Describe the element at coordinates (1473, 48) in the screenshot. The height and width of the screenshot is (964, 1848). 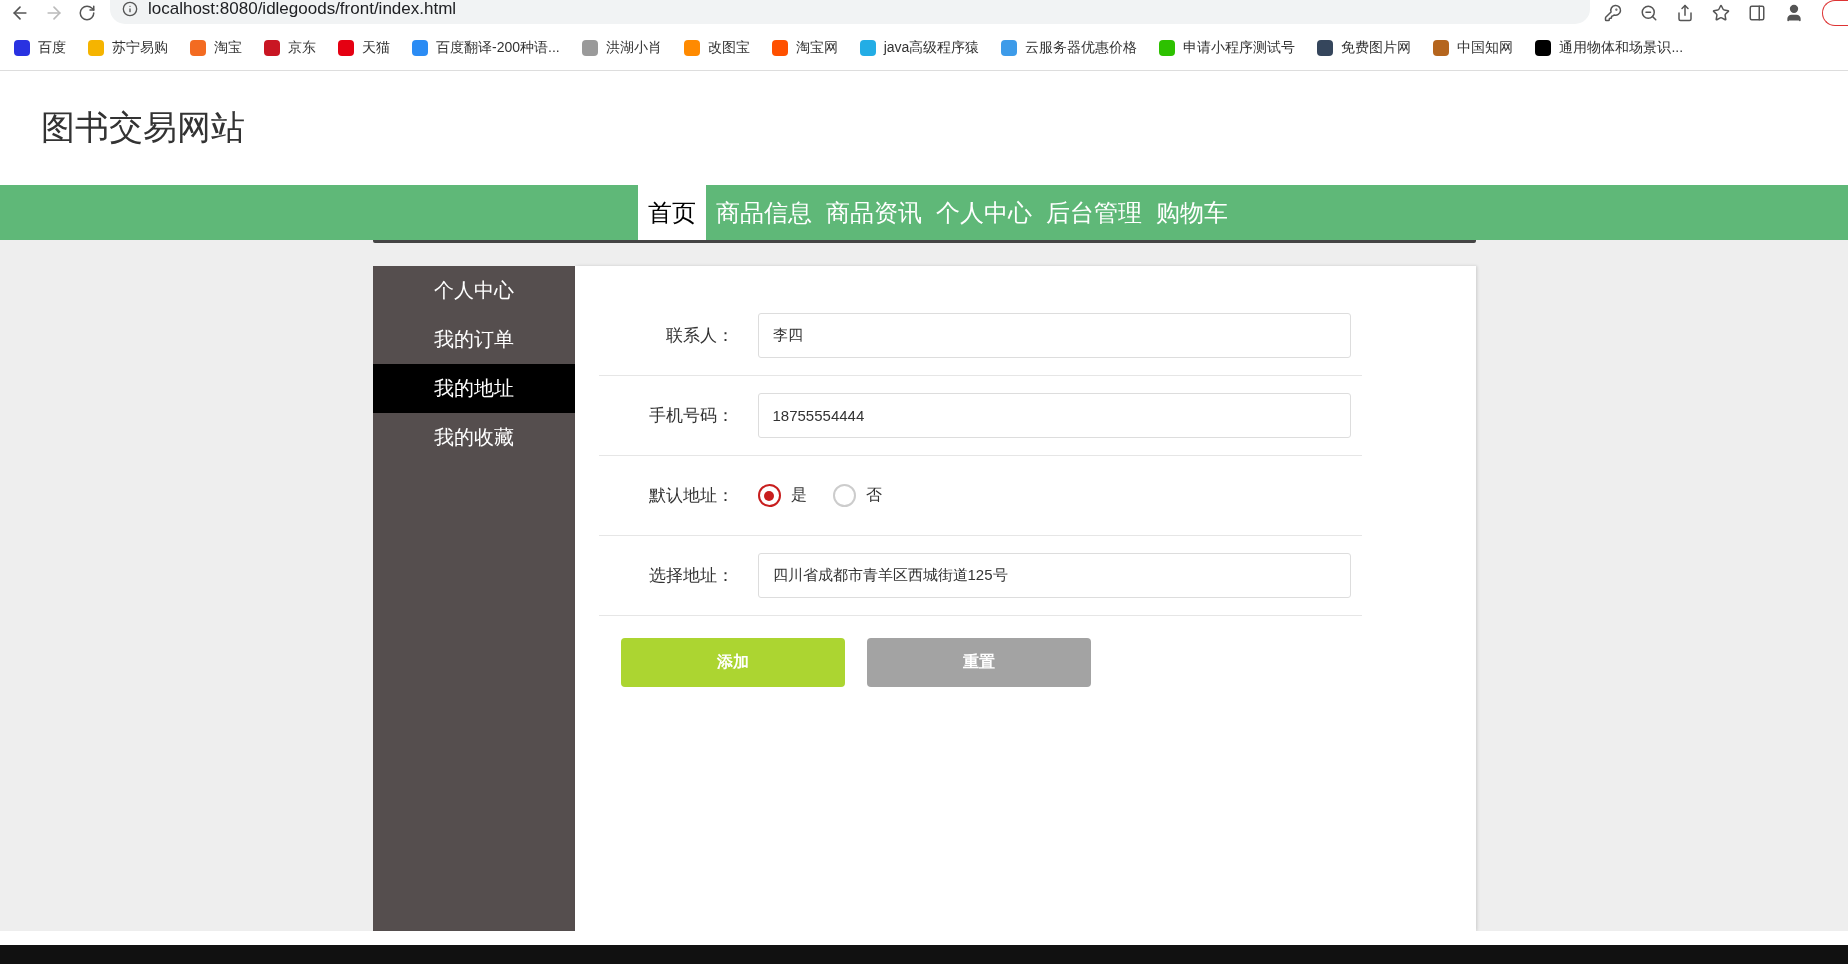
I see `bookmark-link: 中国知网` at that location.